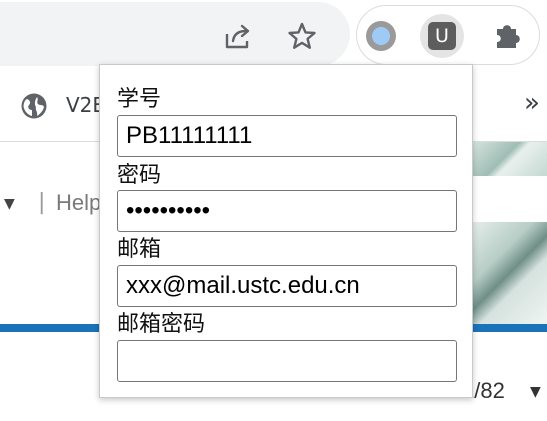 The image size is (547, 421). I want to click on password-label: 密码, so click(139, 175).